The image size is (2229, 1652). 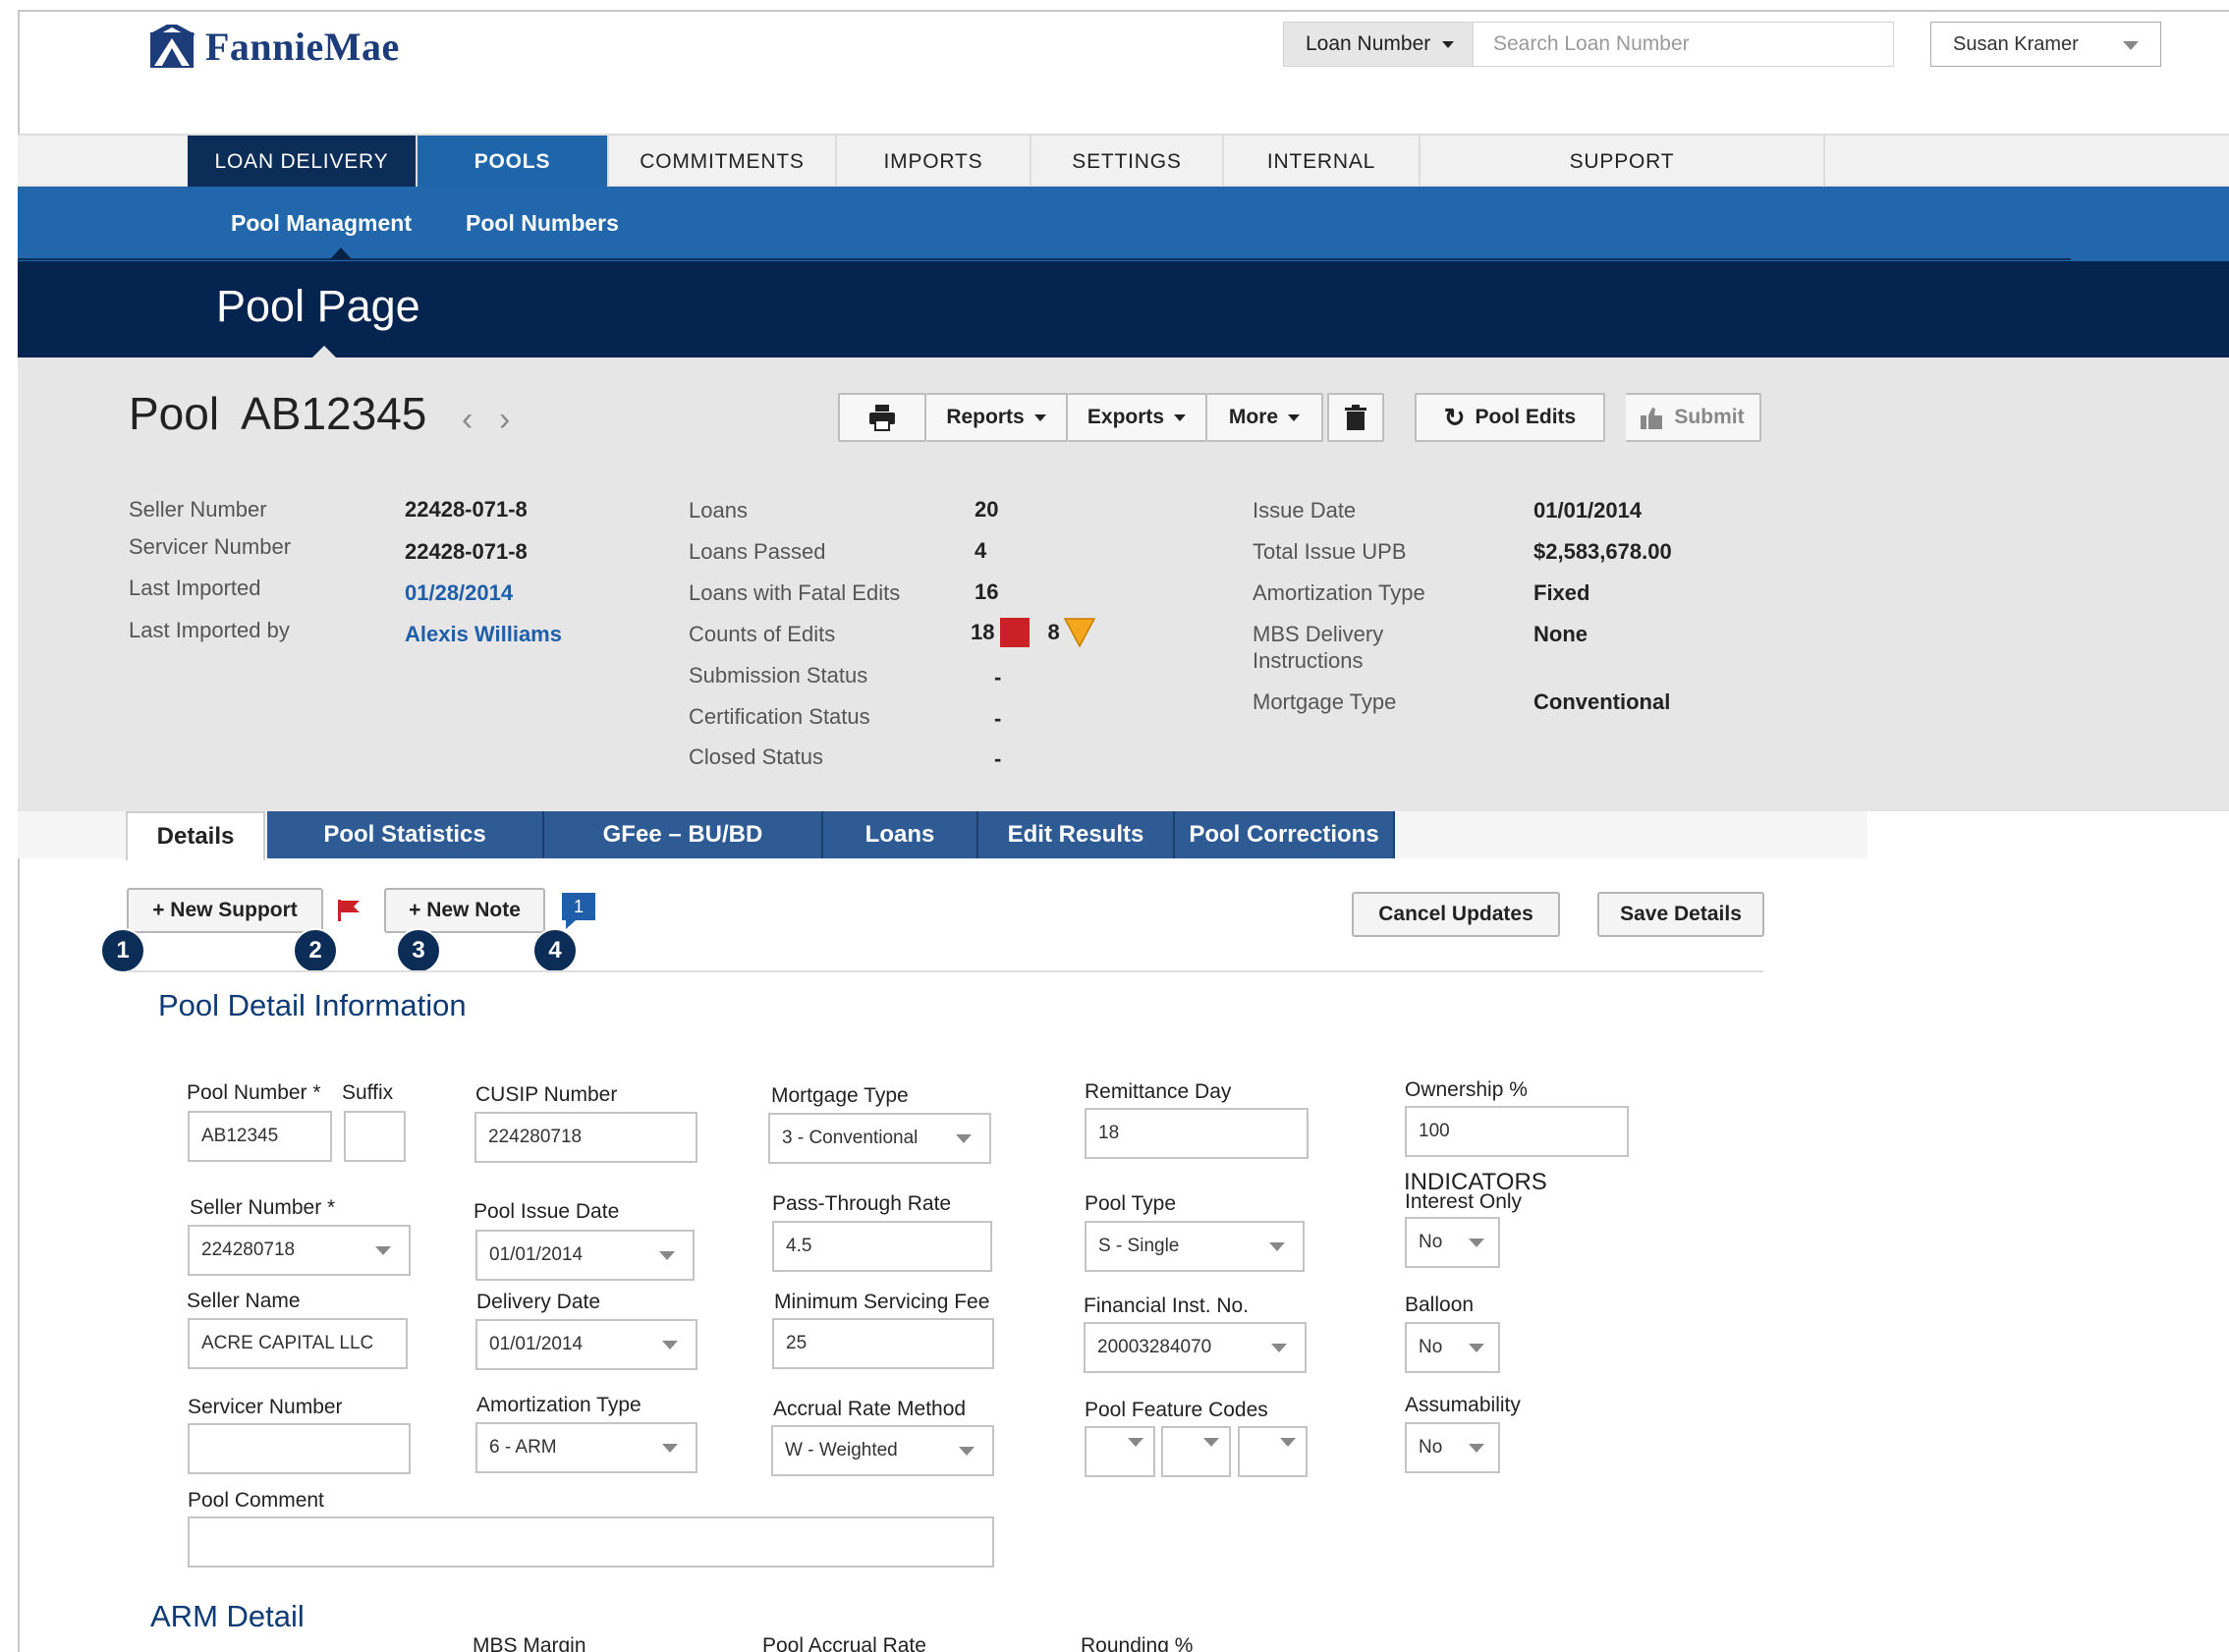 I want to click on pool-type-select: S - Single, so click(x=1195, y=1246).